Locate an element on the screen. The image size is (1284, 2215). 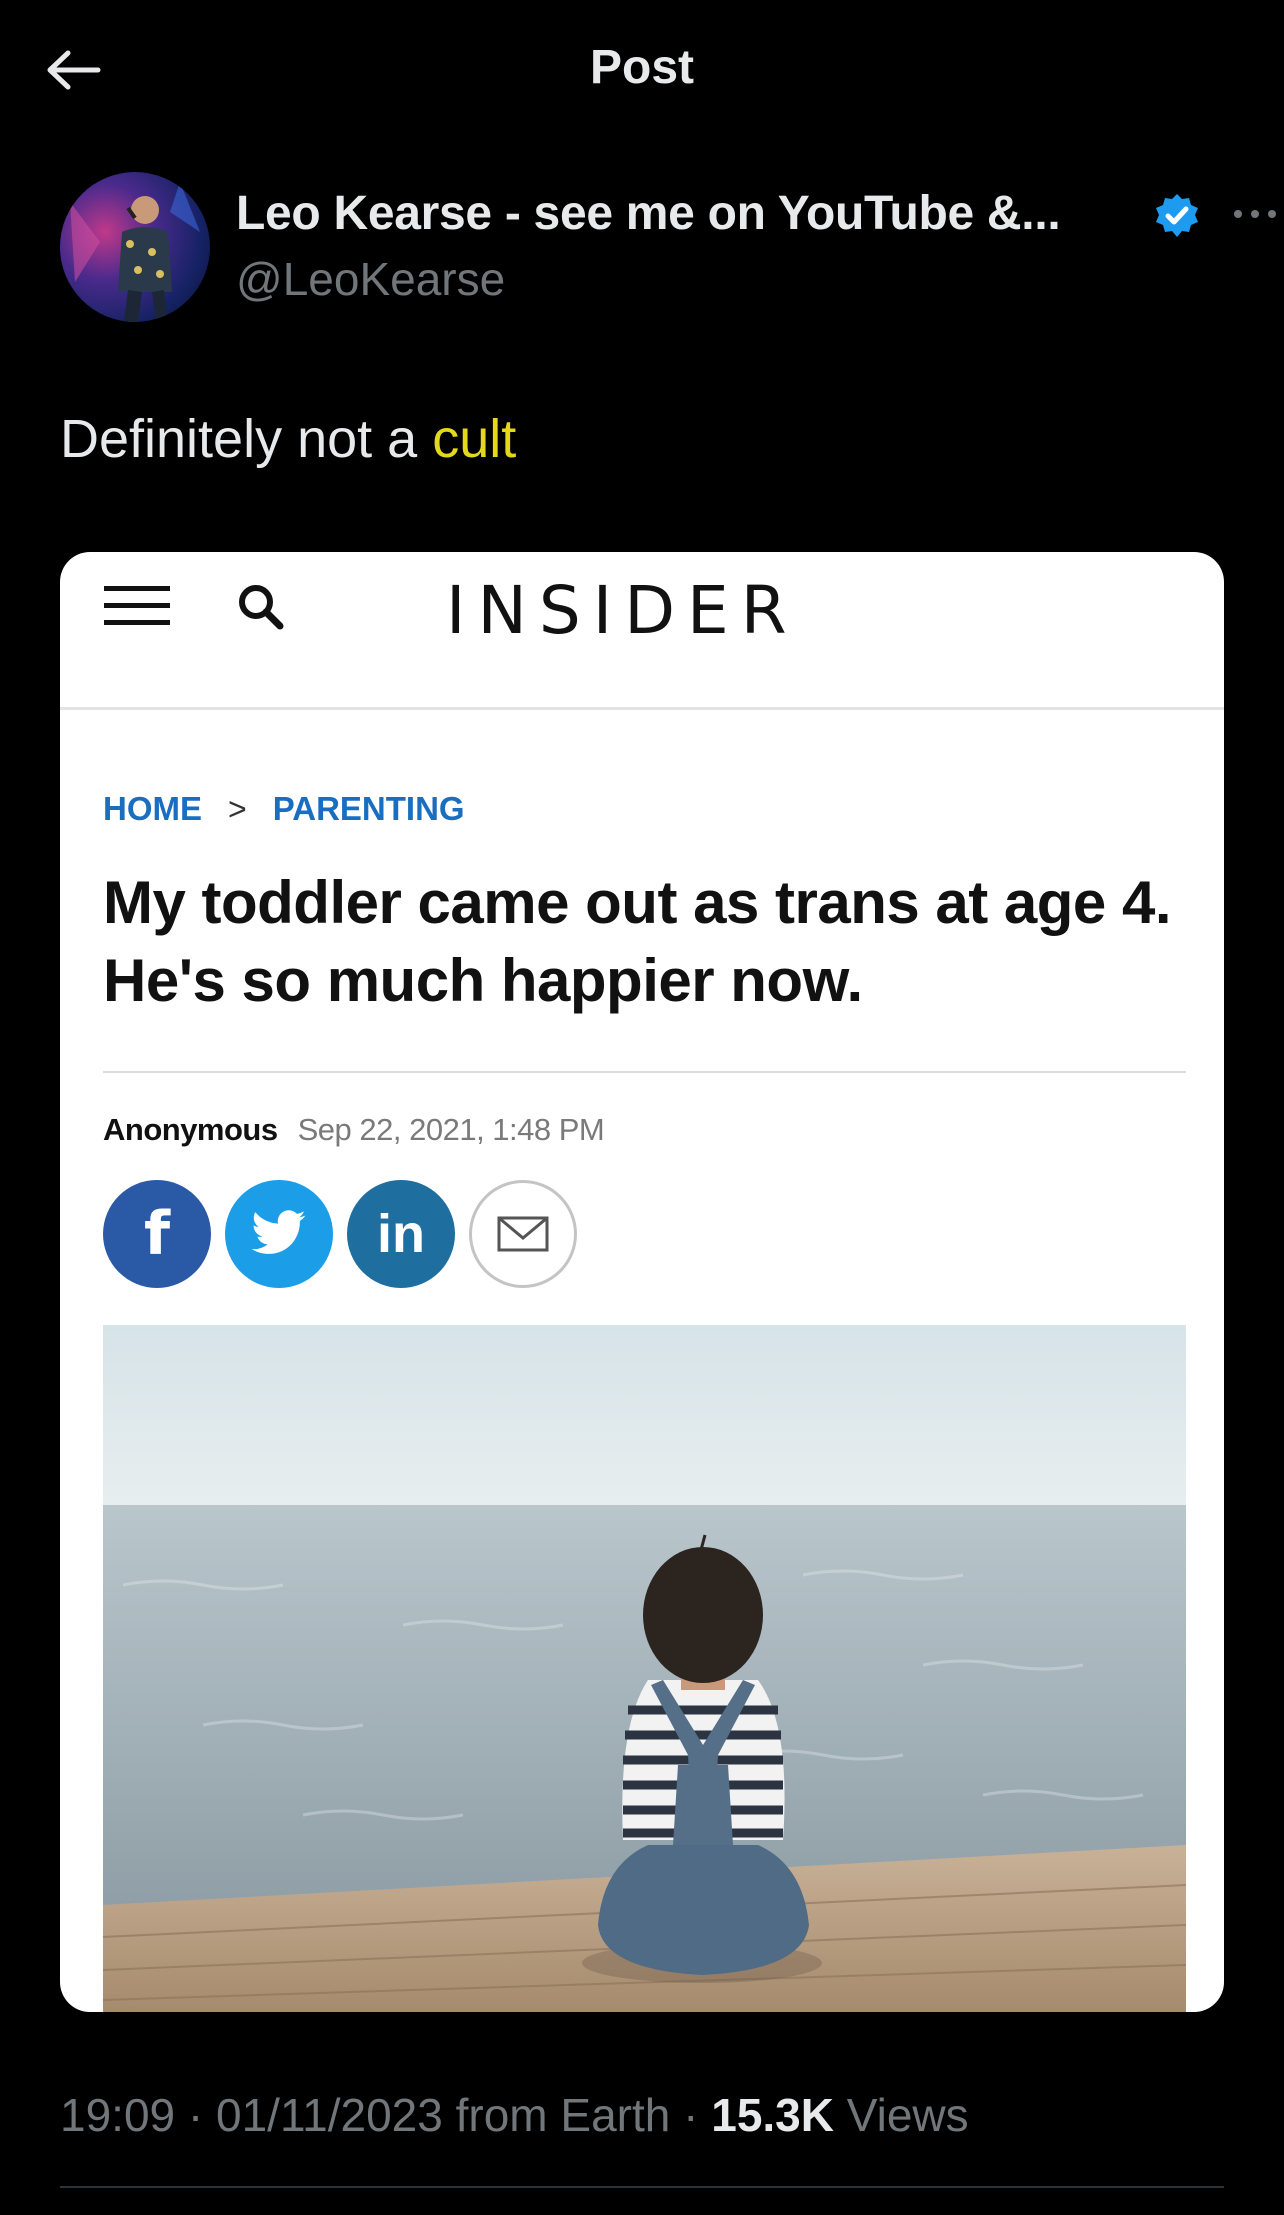
envelope-icon is located at coordinates (523, 1234).